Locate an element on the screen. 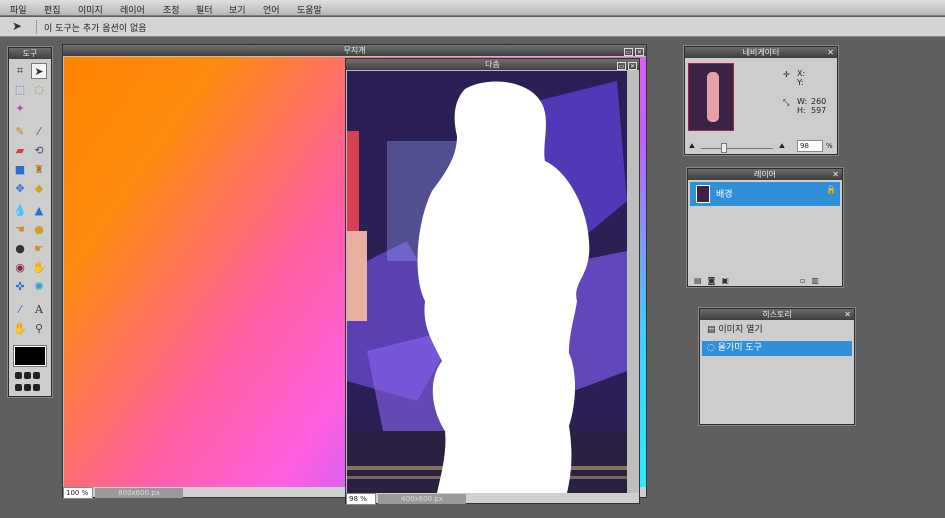 The image size is (945, 518). hand-icon: ✋ is located at coordinates (20, 329).